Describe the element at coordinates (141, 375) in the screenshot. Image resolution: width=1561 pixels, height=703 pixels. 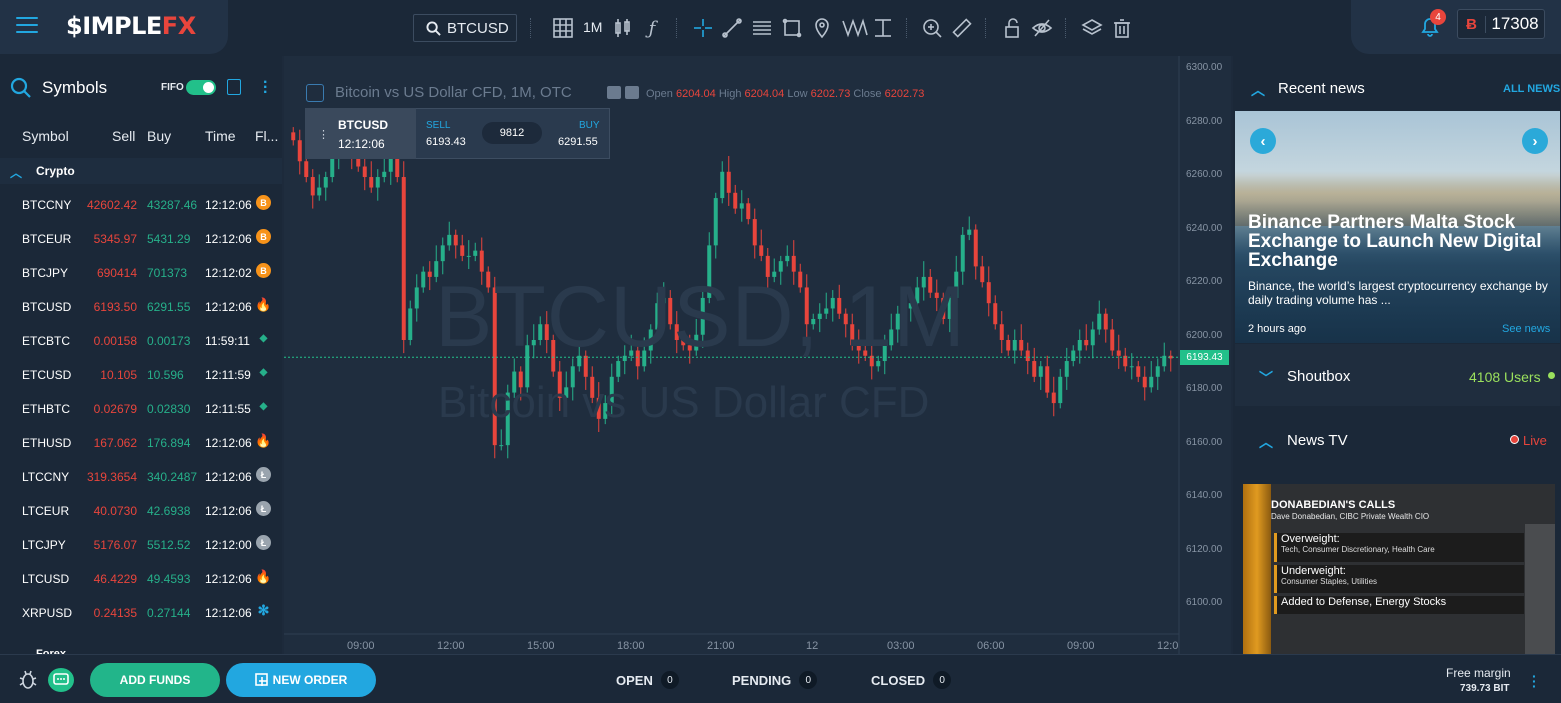
I see `symbol-row: ETCUSD 10.105 10.596 12:11:59 ◆` at that location.